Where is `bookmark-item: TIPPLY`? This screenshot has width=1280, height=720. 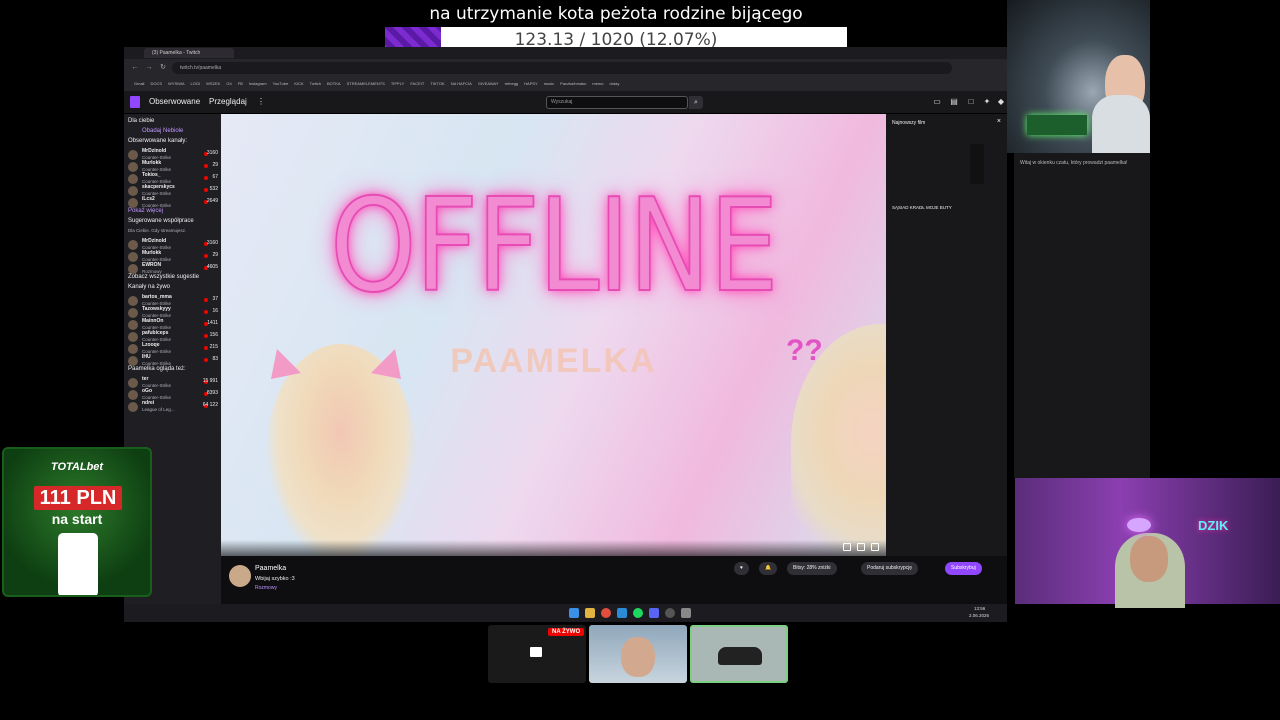
bookmark-item: TIPPLY is located at coordinates (398, 84).